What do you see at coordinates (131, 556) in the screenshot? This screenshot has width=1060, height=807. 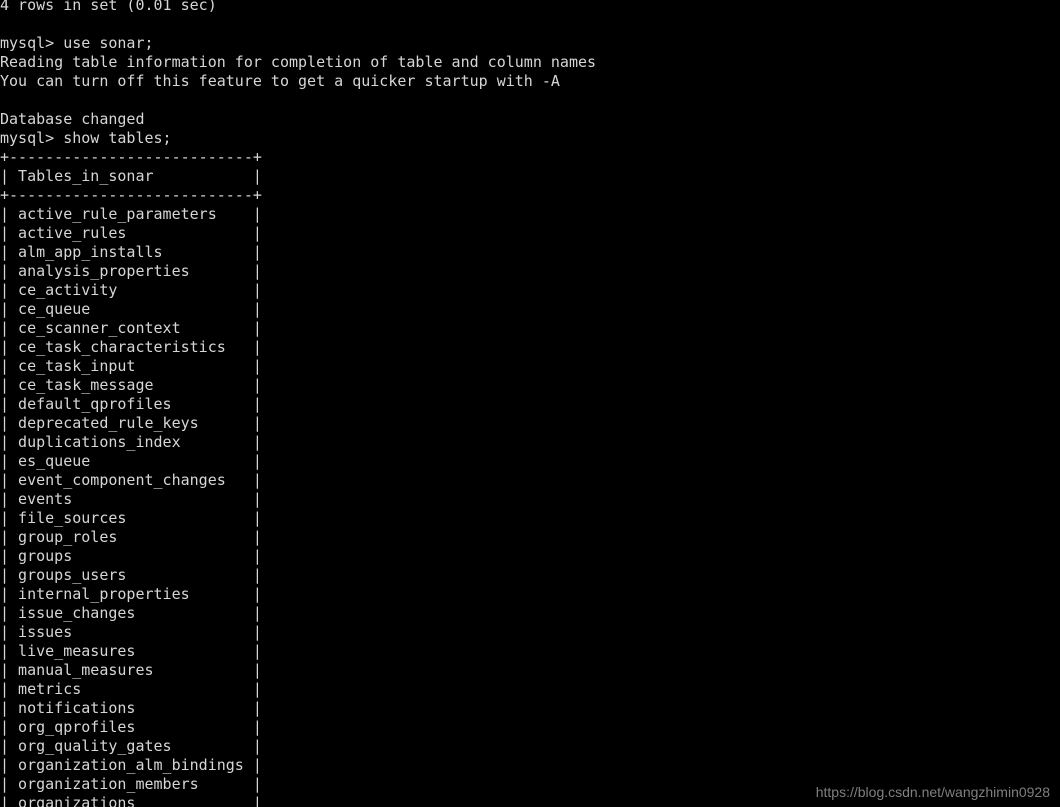 I see `table-row: | groups |` at bounding box center [131, 556].